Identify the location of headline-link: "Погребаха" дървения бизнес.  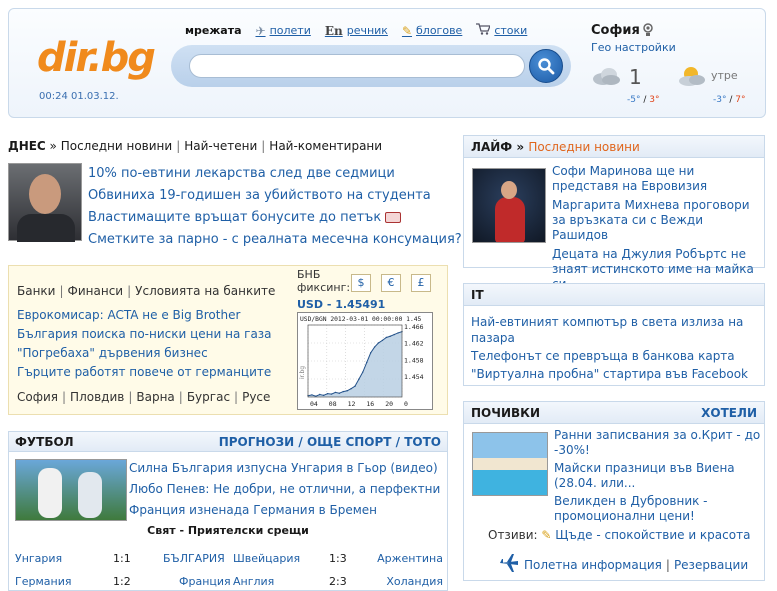
(144, 353).